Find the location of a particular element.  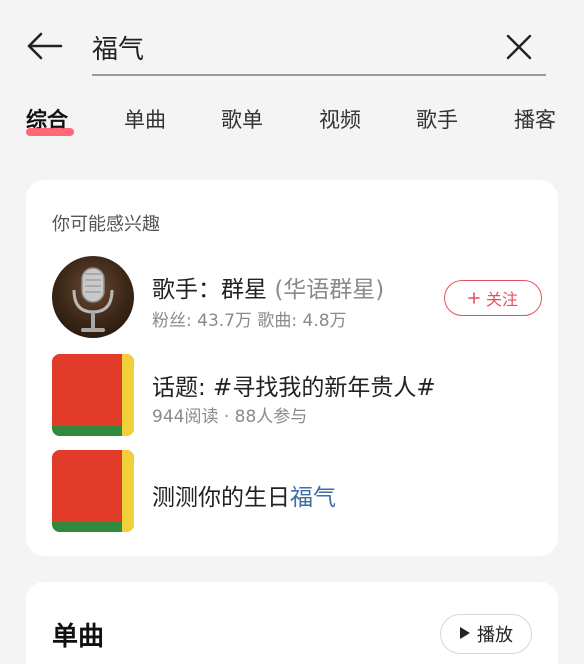

section-label: 你可能感兴趣 is located at coordinates (106, 224).